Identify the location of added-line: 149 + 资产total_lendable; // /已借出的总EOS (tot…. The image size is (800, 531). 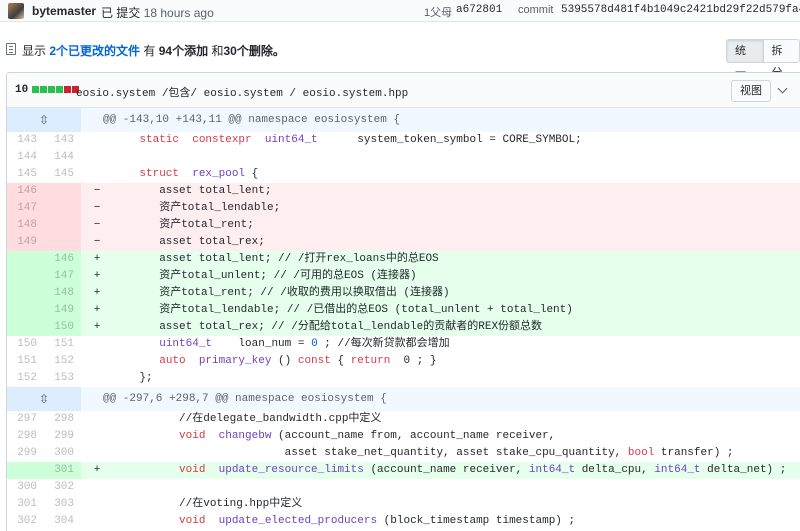
(403, 310).